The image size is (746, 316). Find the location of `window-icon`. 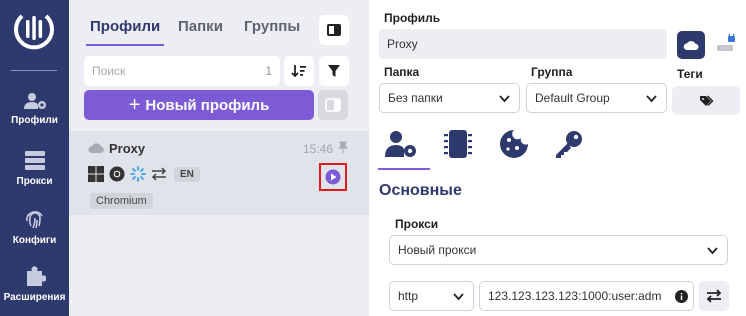

window-icon is located at coordinates (333, 105).